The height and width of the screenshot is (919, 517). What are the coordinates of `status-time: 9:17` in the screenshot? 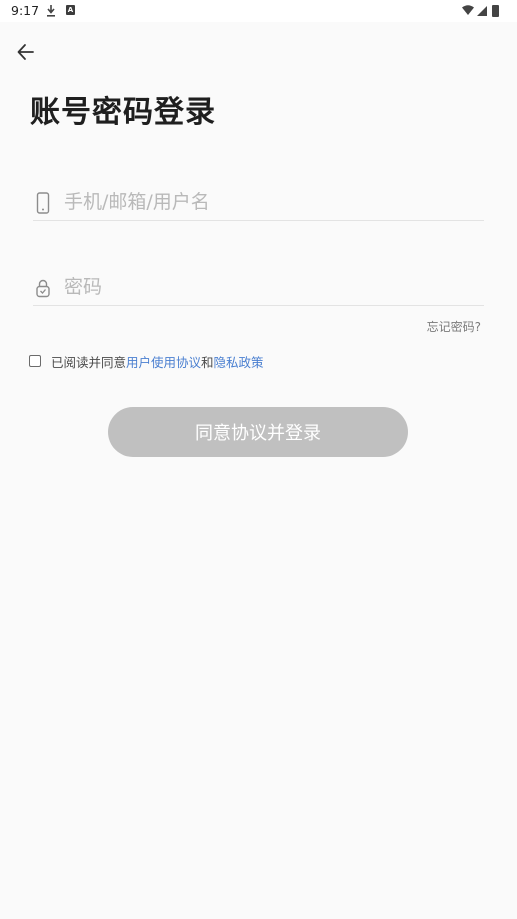 It's located at (25, 10).